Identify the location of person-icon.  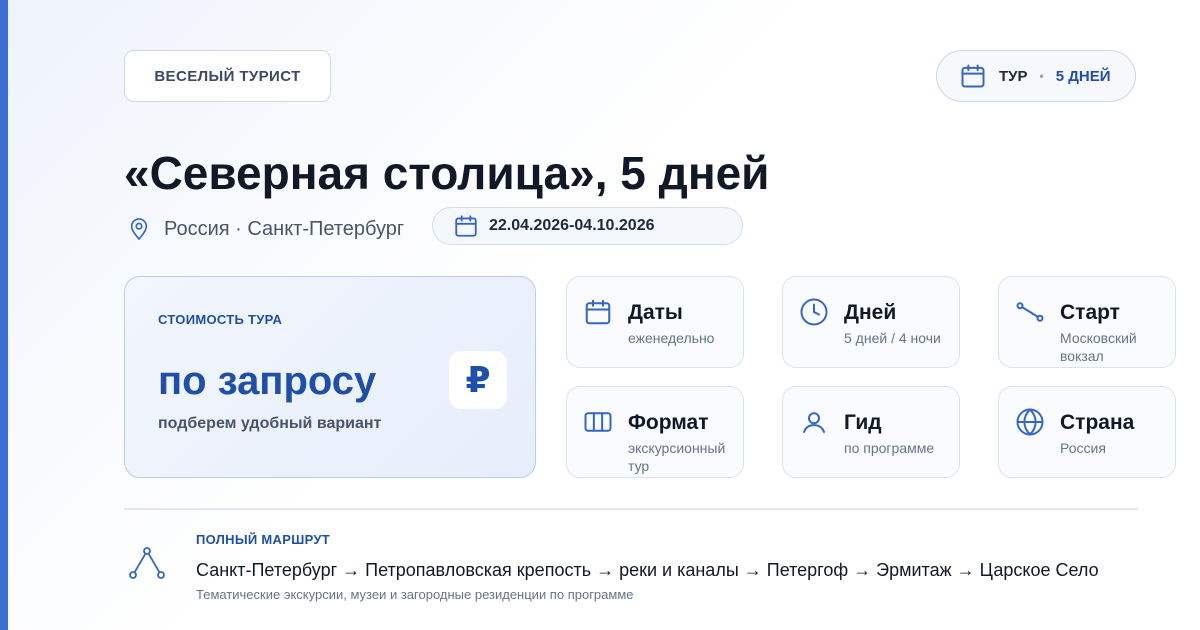
(814, 422).